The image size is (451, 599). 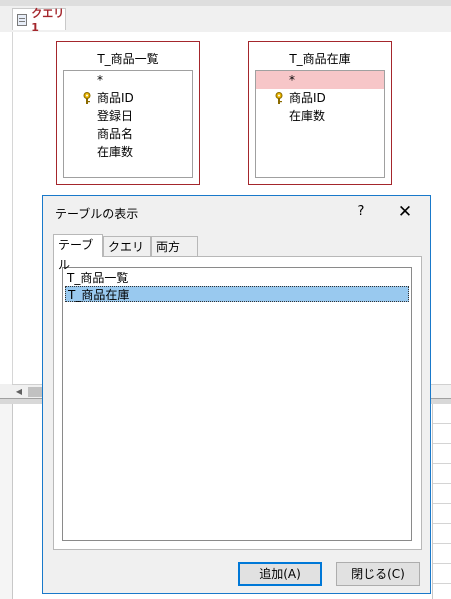 I want to click on close-icon: ✕, so click(x=405, y=212).